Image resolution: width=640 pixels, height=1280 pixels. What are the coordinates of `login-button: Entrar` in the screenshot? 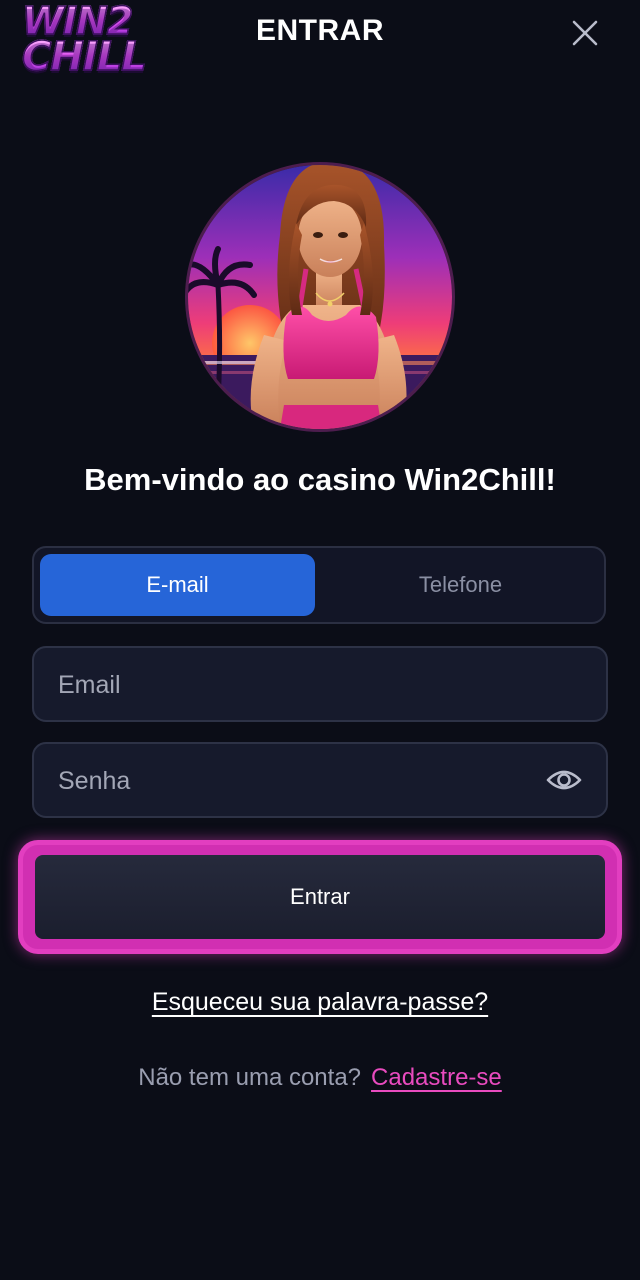 It's located at (320, 897).